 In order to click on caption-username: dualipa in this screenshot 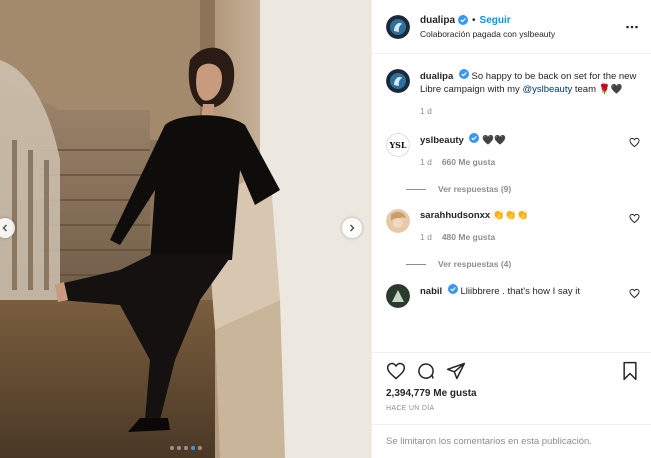, I will do `click(436, 76)`.